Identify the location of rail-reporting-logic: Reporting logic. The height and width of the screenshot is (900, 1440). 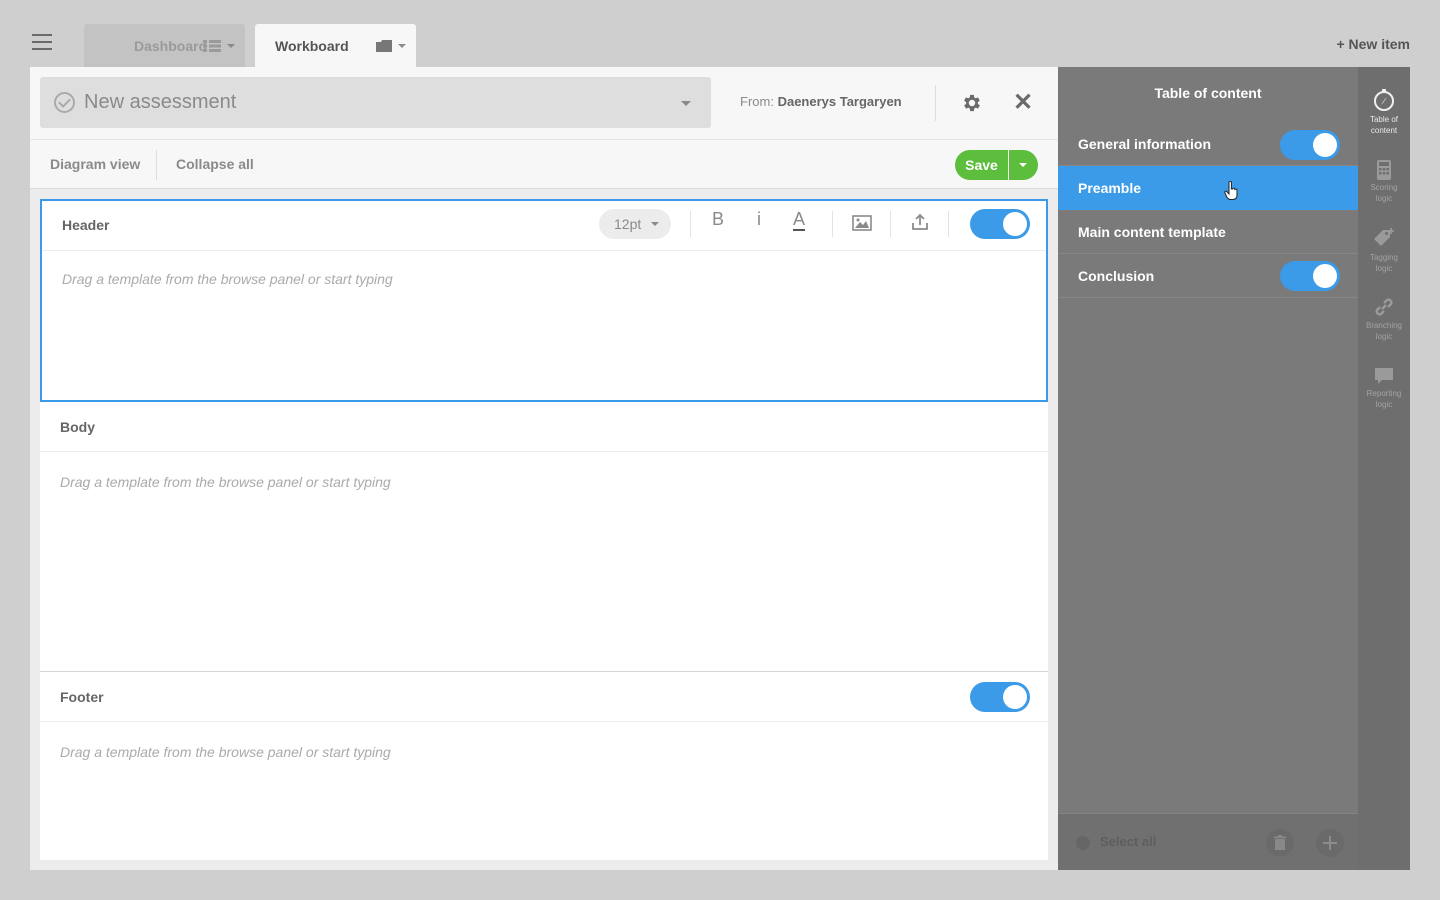
(1384, 399).